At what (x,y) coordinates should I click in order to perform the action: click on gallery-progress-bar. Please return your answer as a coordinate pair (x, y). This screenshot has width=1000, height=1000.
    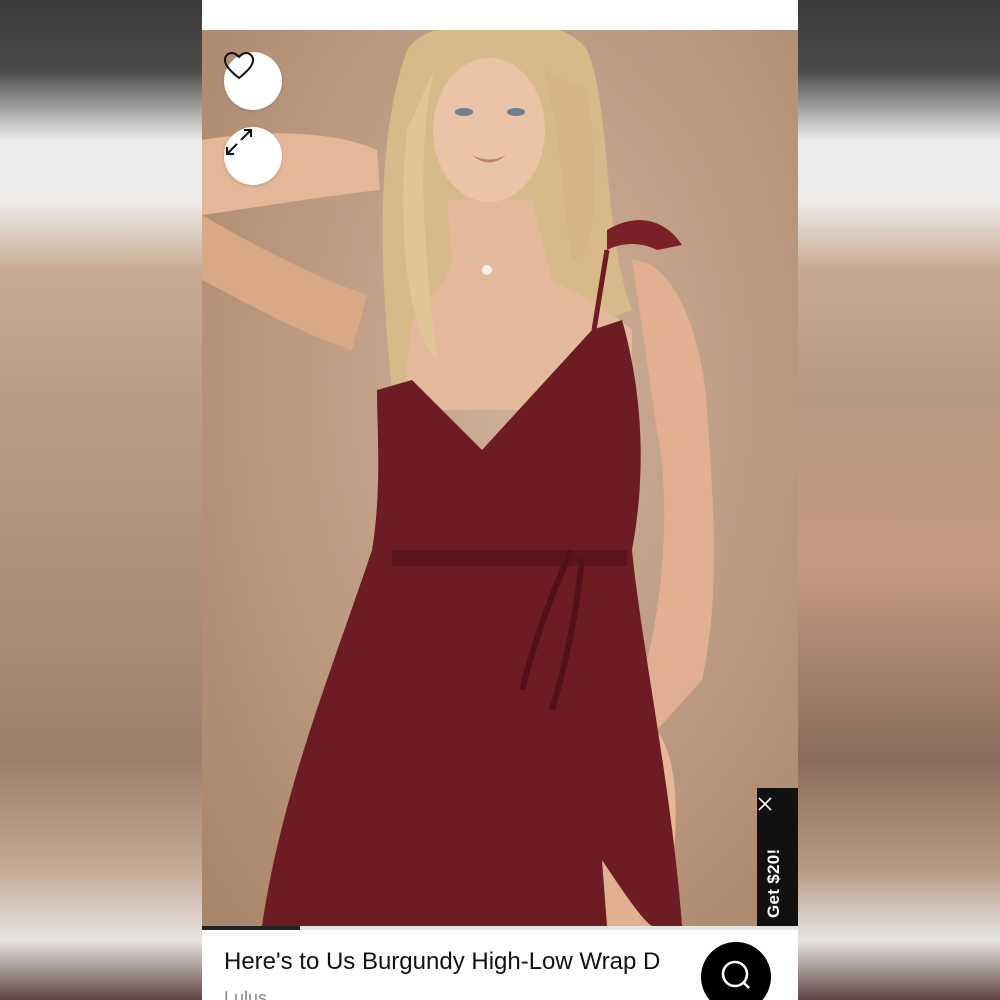
    Looking at the image, I should click on (500, 928).